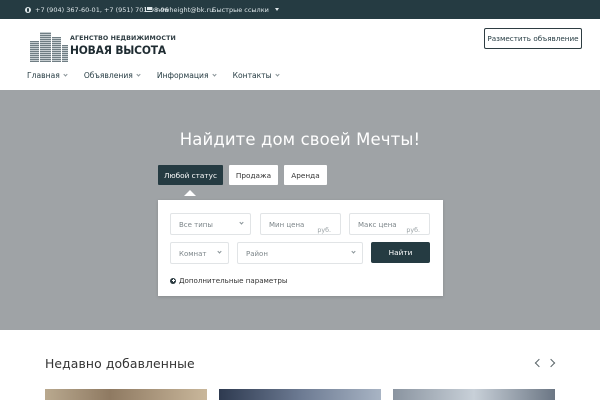  What do you see at coordinates (545, 363) in the screenshot?
I see `carousel-controls` at bounding box center [545, 363].